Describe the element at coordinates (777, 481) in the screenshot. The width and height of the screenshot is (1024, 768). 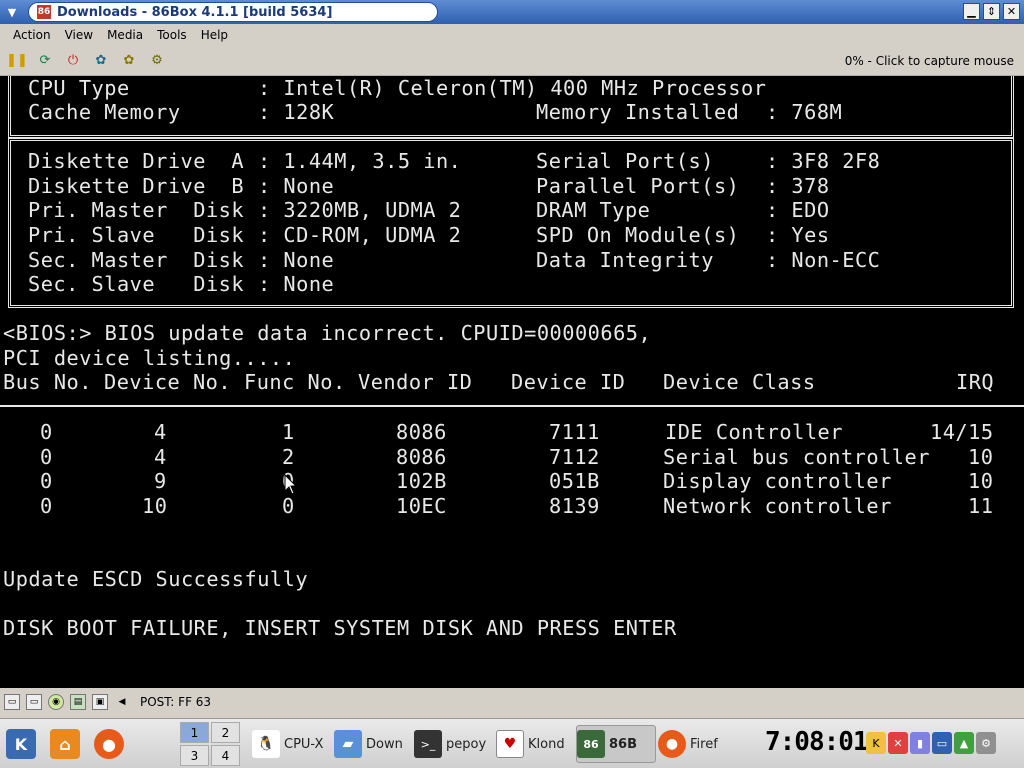
I see `pci-cell: Display controller` at that location.